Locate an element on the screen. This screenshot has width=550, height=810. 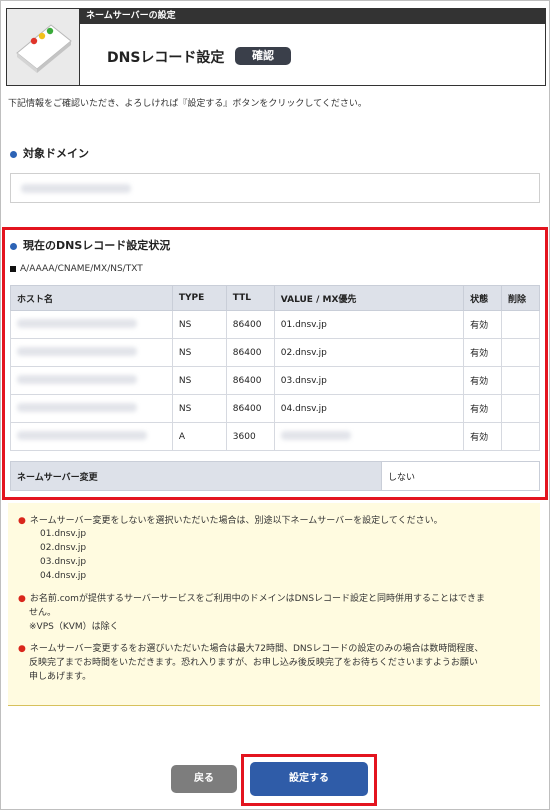
nameserver-change-value: しない is located at coordinates (460, 476).